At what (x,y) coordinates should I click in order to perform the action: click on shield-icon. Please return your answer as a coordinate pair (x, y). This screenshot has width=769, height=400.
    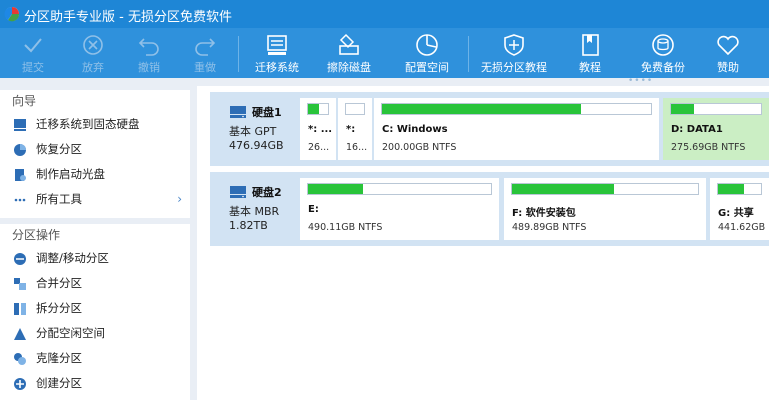
    Looking at the image, I should click on (514, 45).